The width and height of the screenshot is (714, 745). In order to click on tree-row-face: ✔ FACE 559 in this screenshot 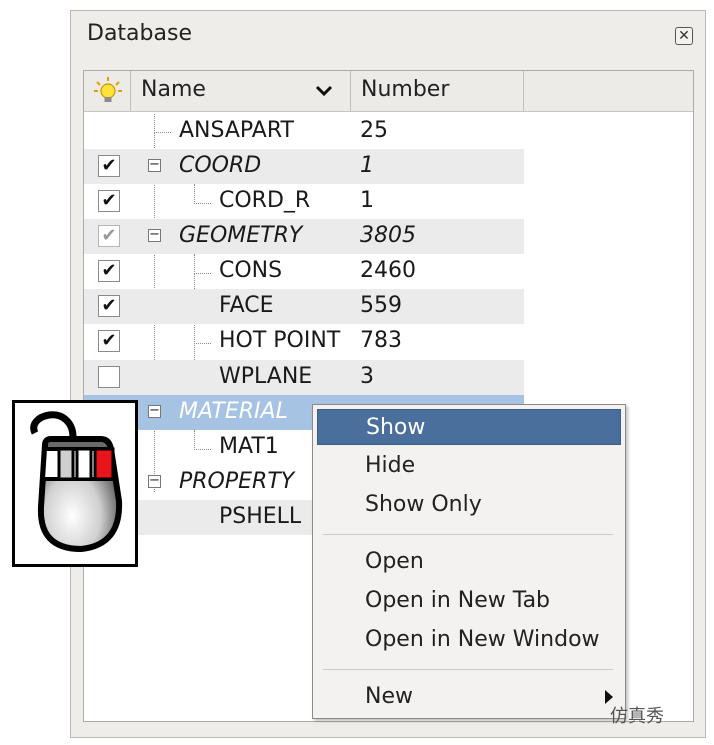, I will do `click(304, 306)`.